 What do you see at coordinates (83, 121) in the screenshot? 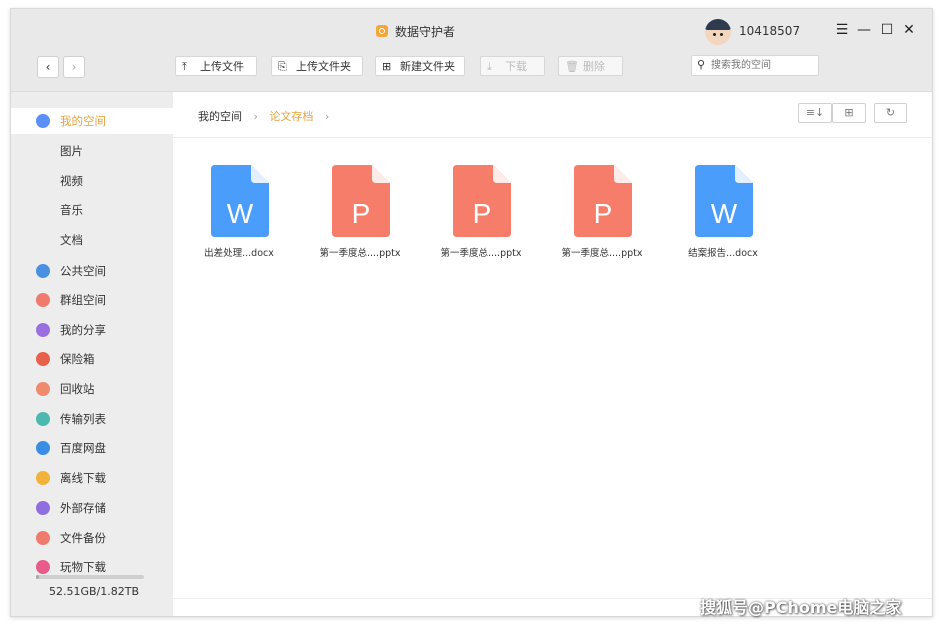
I see `sidebar-item-label: 我的空间` at bounding box center [83, 121].